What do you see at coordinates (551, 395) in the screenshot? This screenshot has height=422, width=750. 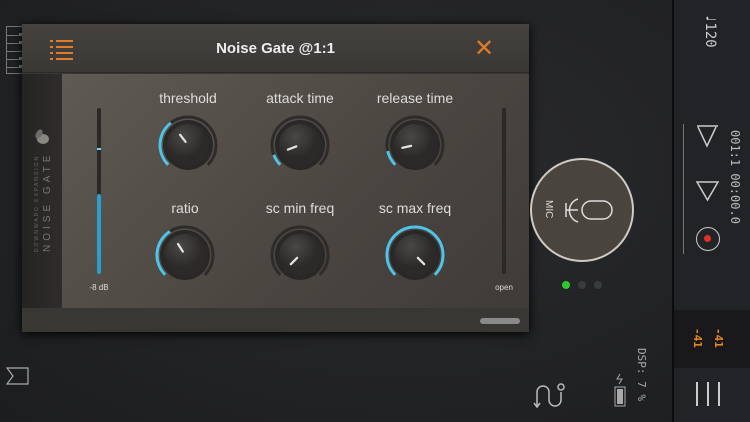 I see `routing-icon` at bounding box center [551, 395].